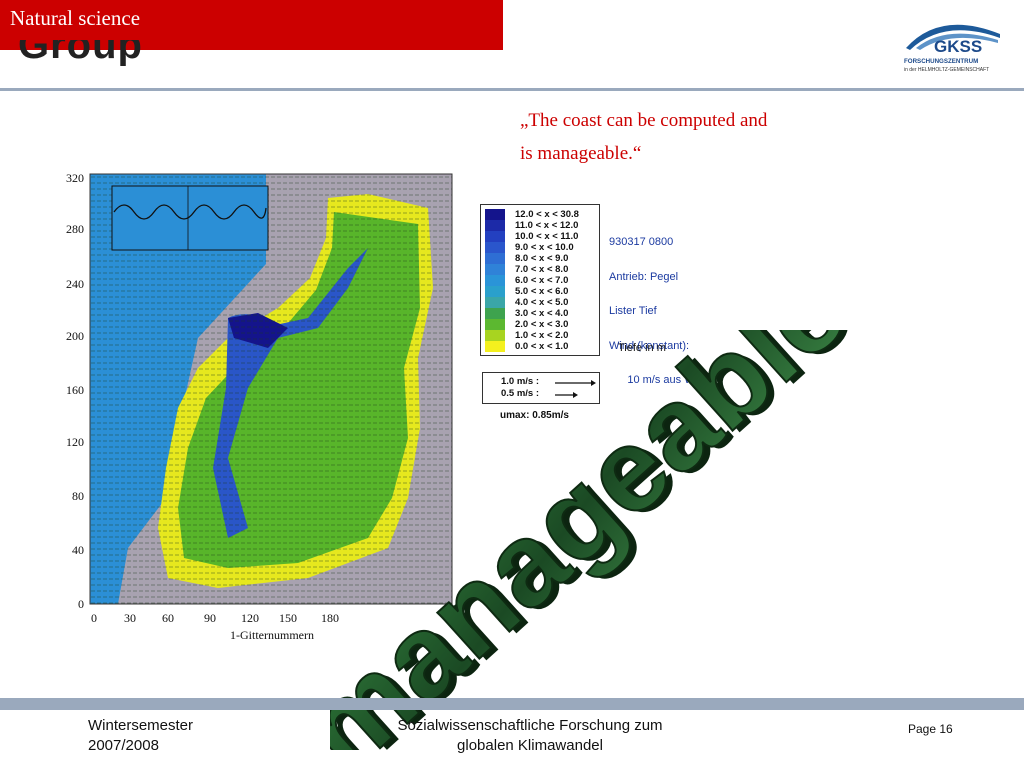 The height and width of the screenshot is (768, 1024). Describe the element at coordinates (581, 153) in the screenshot. I see `quote-line-2: is manageable.“` at that location.